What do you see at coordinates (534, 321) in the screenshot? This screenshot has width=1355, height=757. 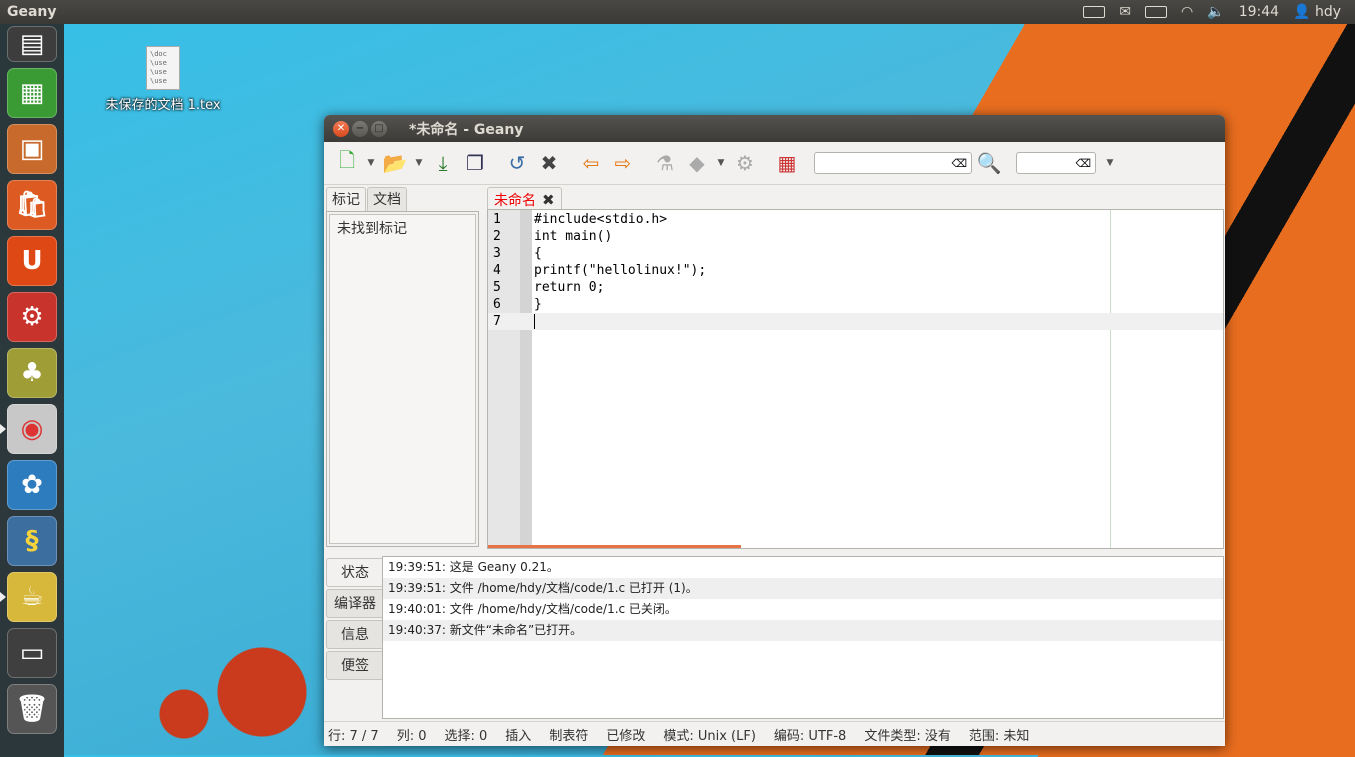 I see `text-caret` at bounding box center [534, 321].